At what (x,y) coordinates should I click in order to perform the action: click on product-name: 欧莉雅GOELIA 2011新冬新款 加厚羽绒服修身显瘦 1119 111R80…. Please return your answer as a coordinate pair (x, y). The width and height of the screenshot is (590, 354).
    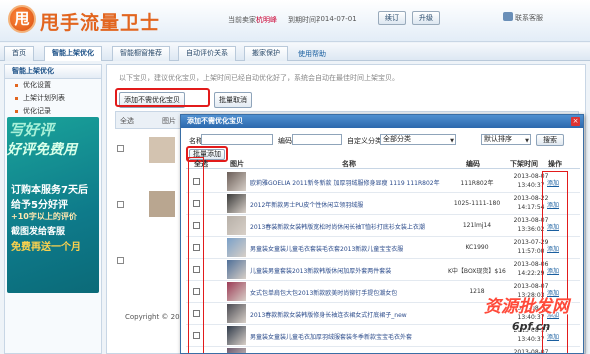
    Looking at the image, I should click on (348, 182).